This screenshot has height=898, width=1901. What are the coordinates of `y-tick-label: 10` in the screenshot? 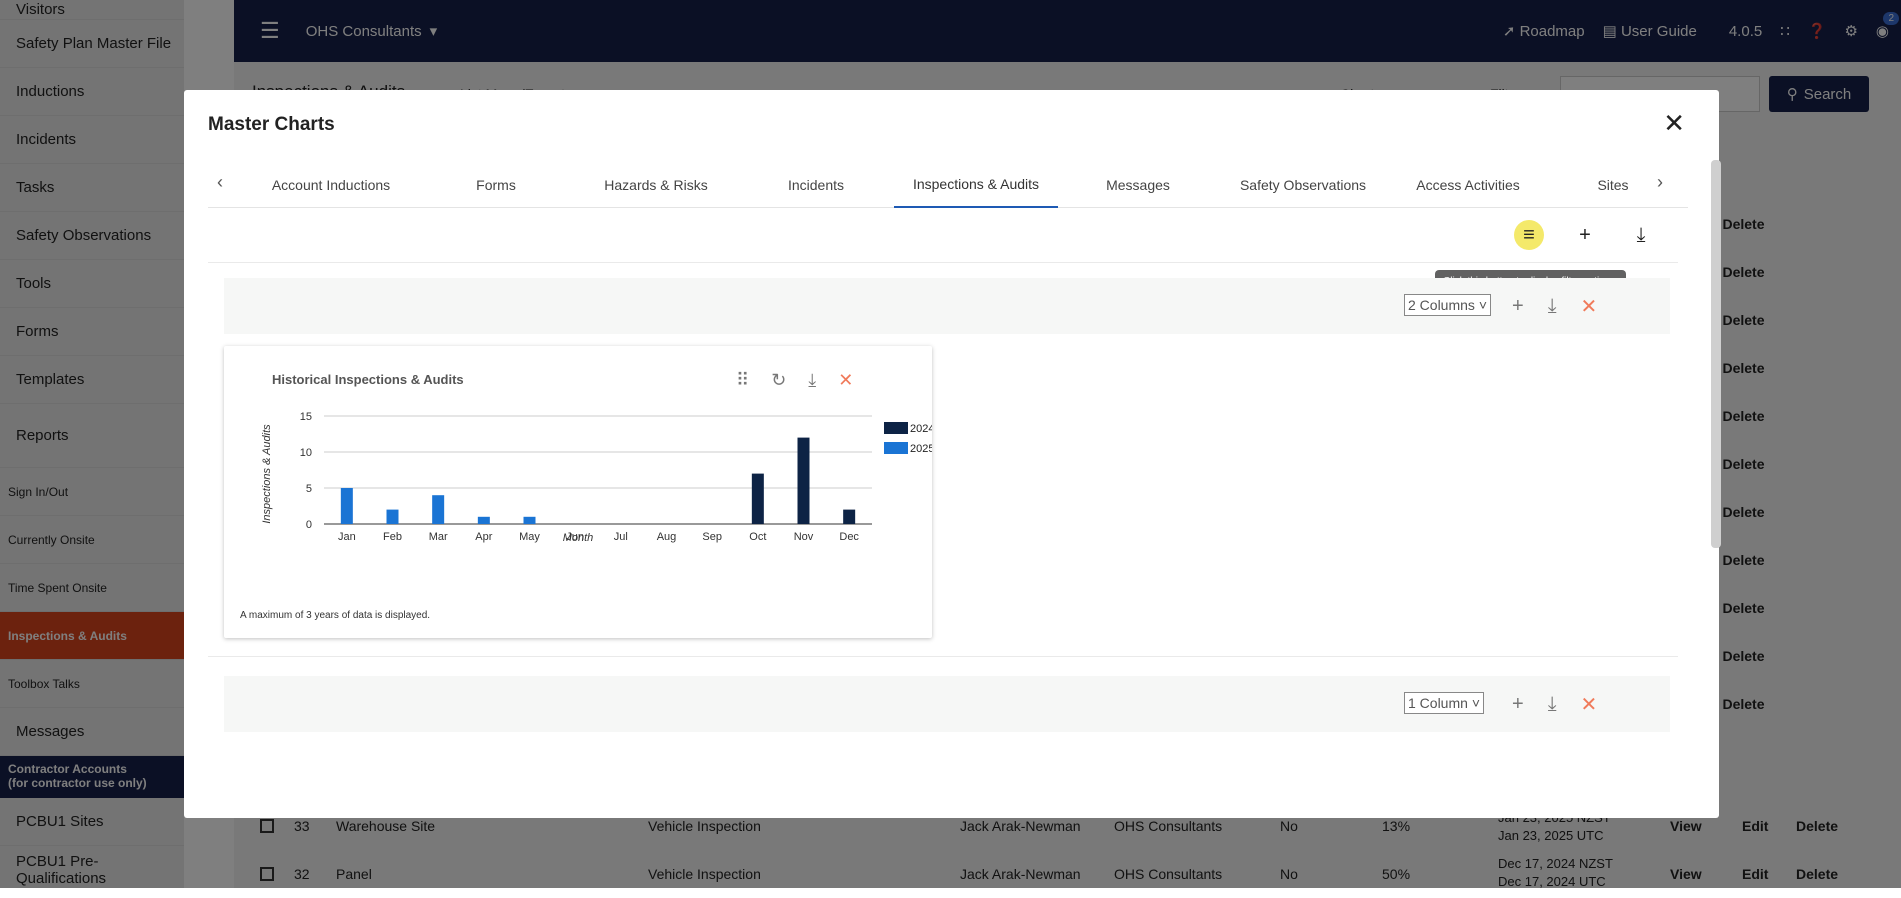 It's located at (306, 453).